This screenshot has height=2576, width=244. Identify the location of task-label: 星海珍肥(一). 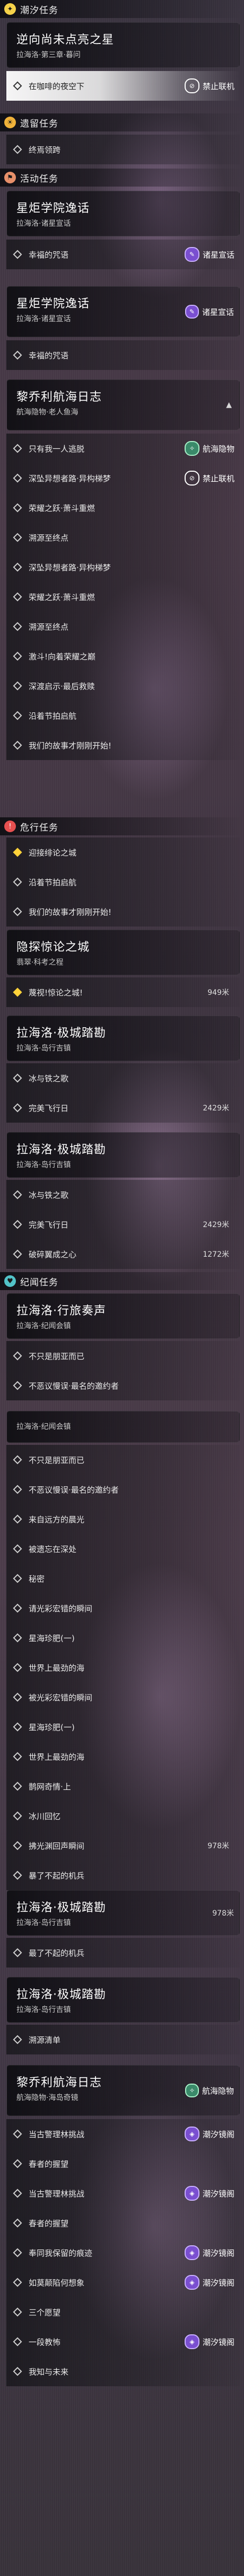
(52, 1727).